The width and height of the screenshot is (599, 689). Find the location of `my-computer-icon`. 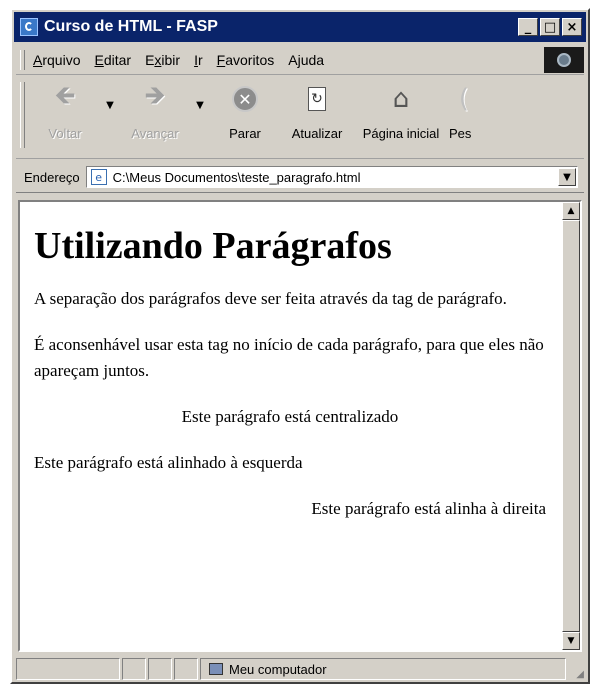

my-computer-icon is located at coordinates (216, 669).